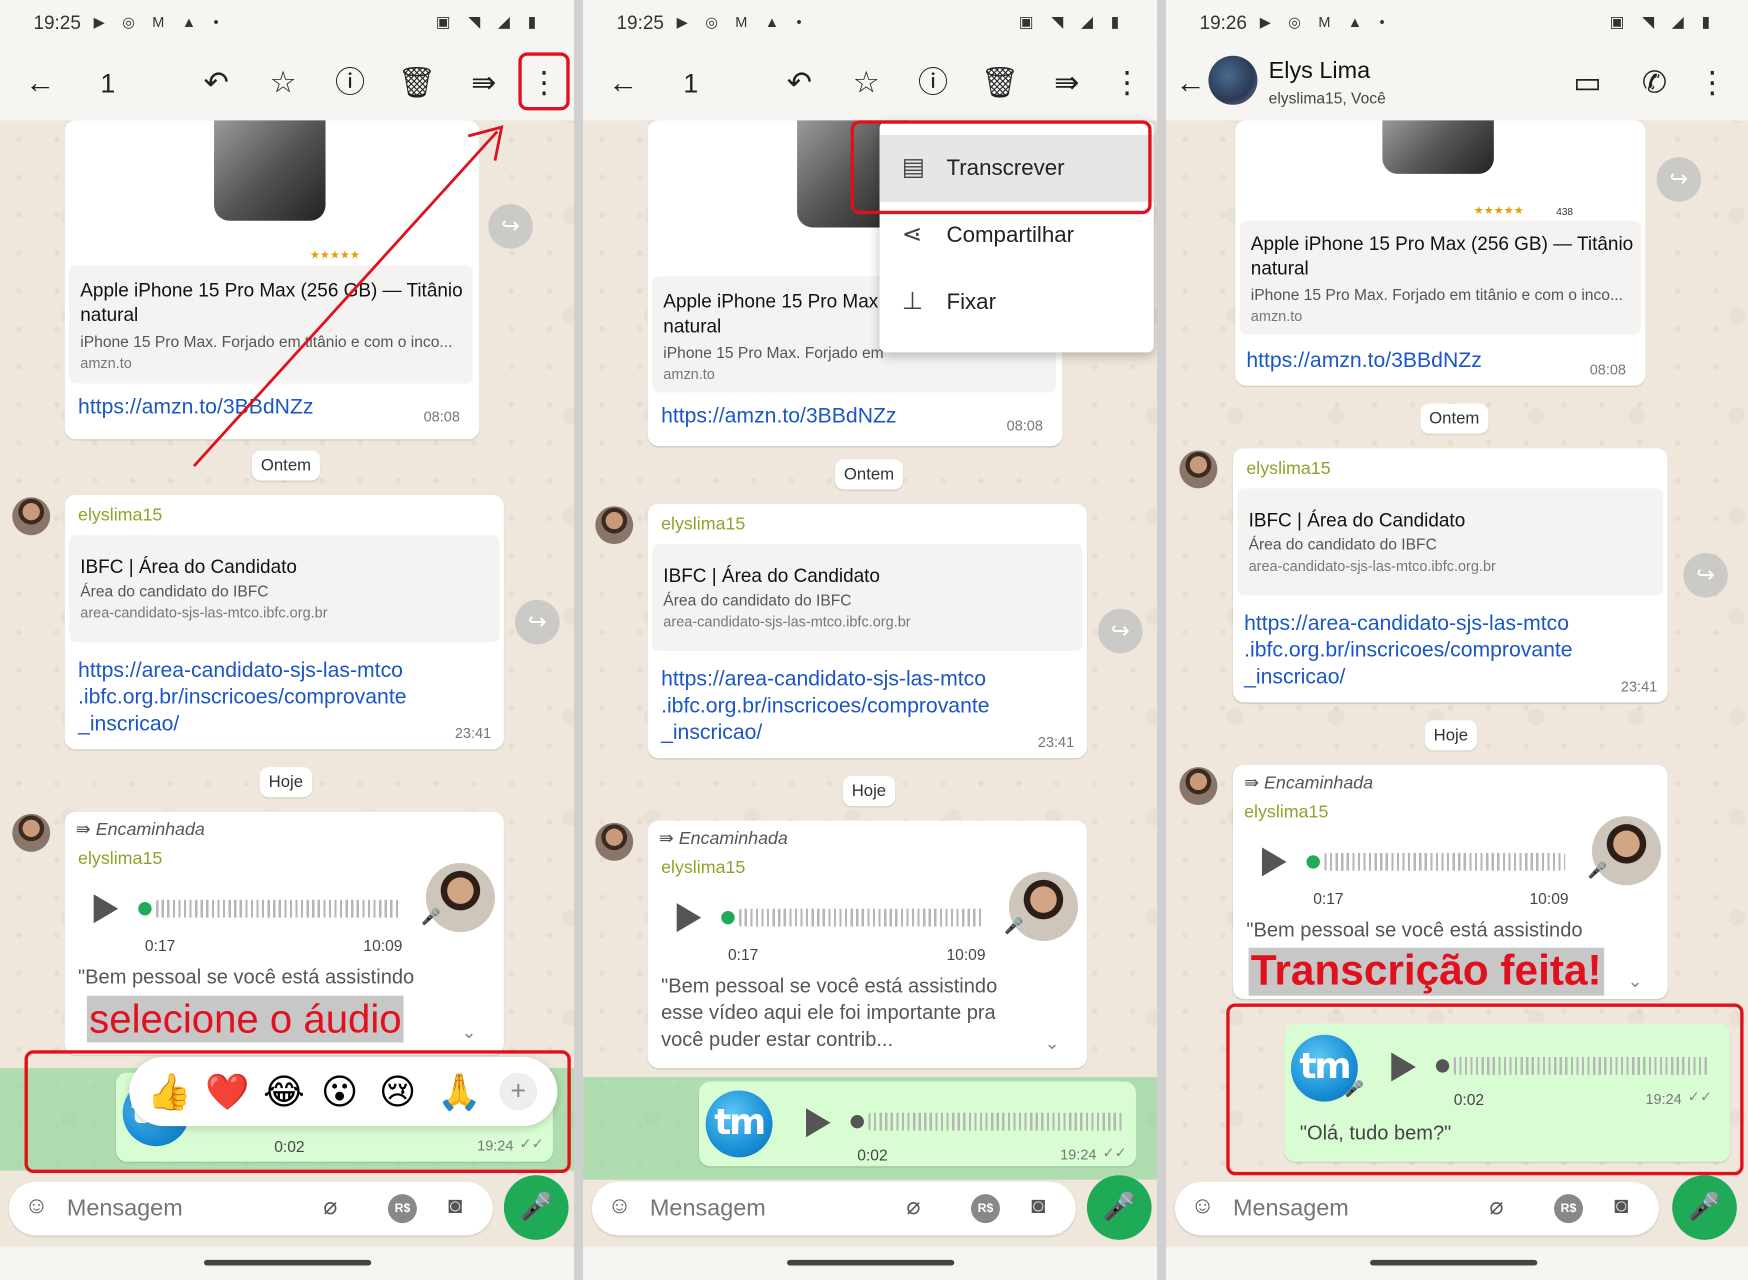  Describe the element at coordinates (691, 84) in the screenshot. I see `selected-count: 1` at that location.